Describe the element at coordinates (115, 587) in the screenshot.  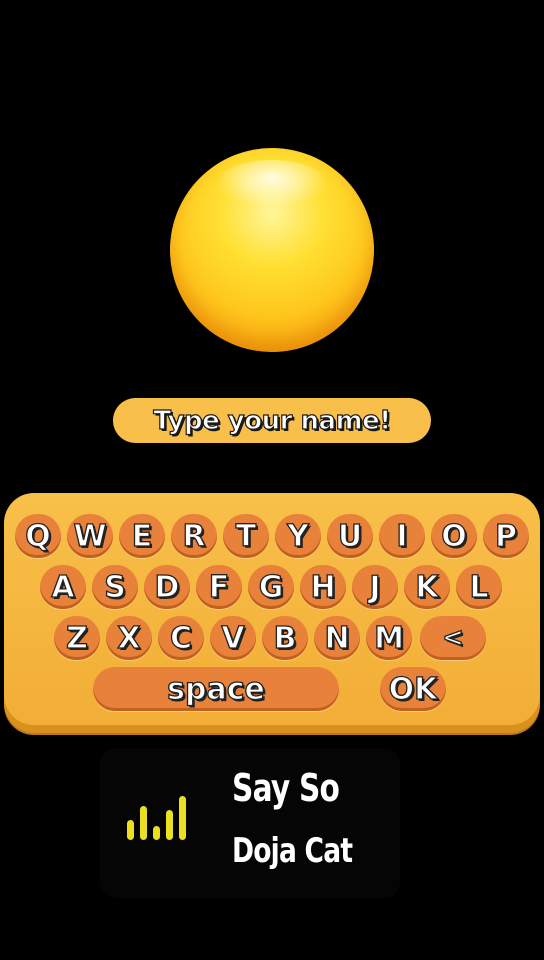
I see `key-s: S` at that location.